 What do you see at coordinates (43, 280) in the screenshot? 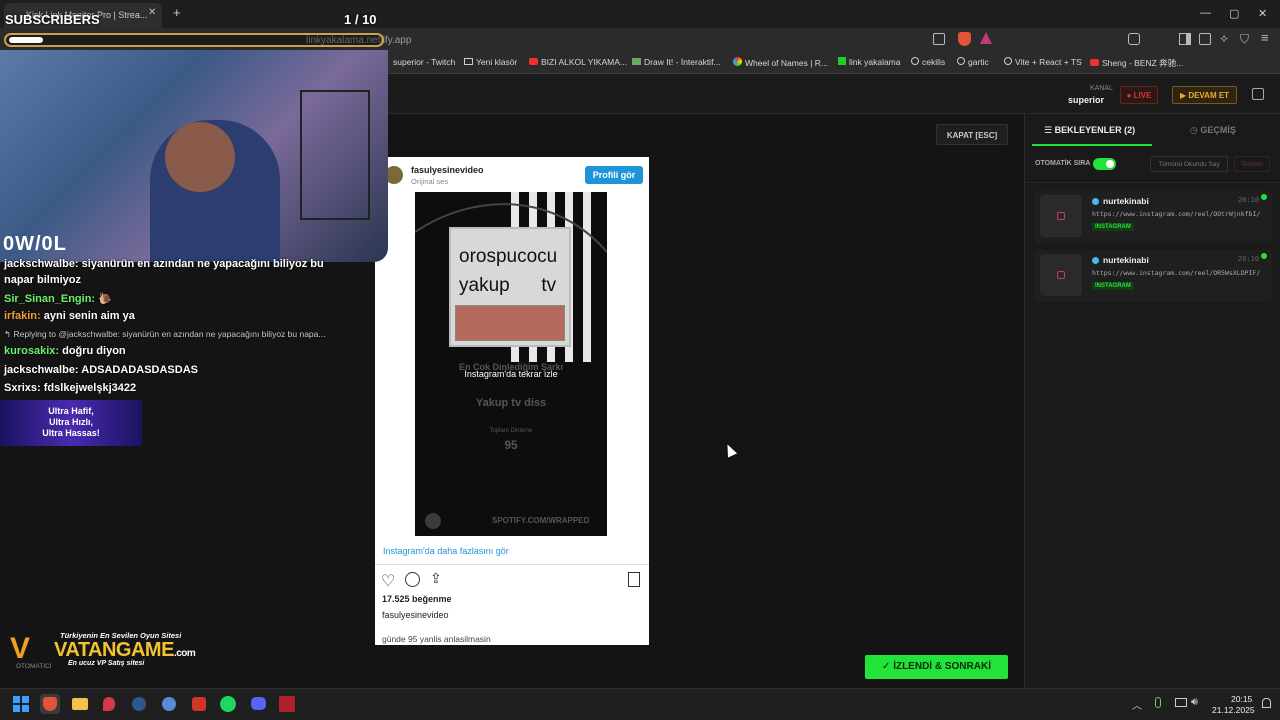
I see `chat-message: napar bilmiyoz` at bounding box center [43, 280].